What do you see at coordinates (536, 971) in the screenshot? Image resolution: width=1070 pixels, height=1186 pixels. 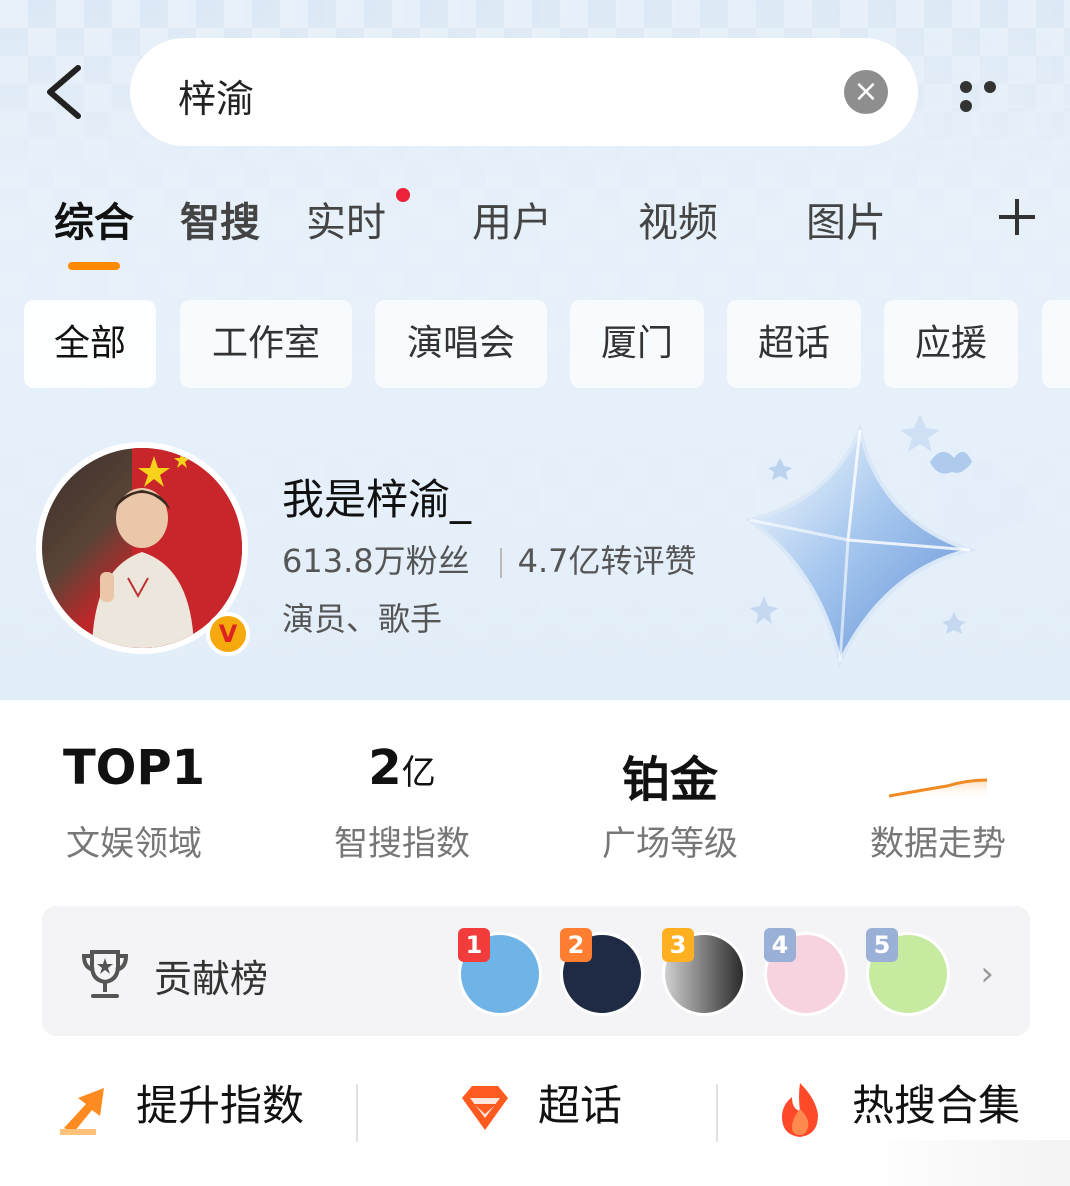 I see `contribution-ranking: 贡献榜 1 2 3 4 5 ›` at bounding box center [536, 971].